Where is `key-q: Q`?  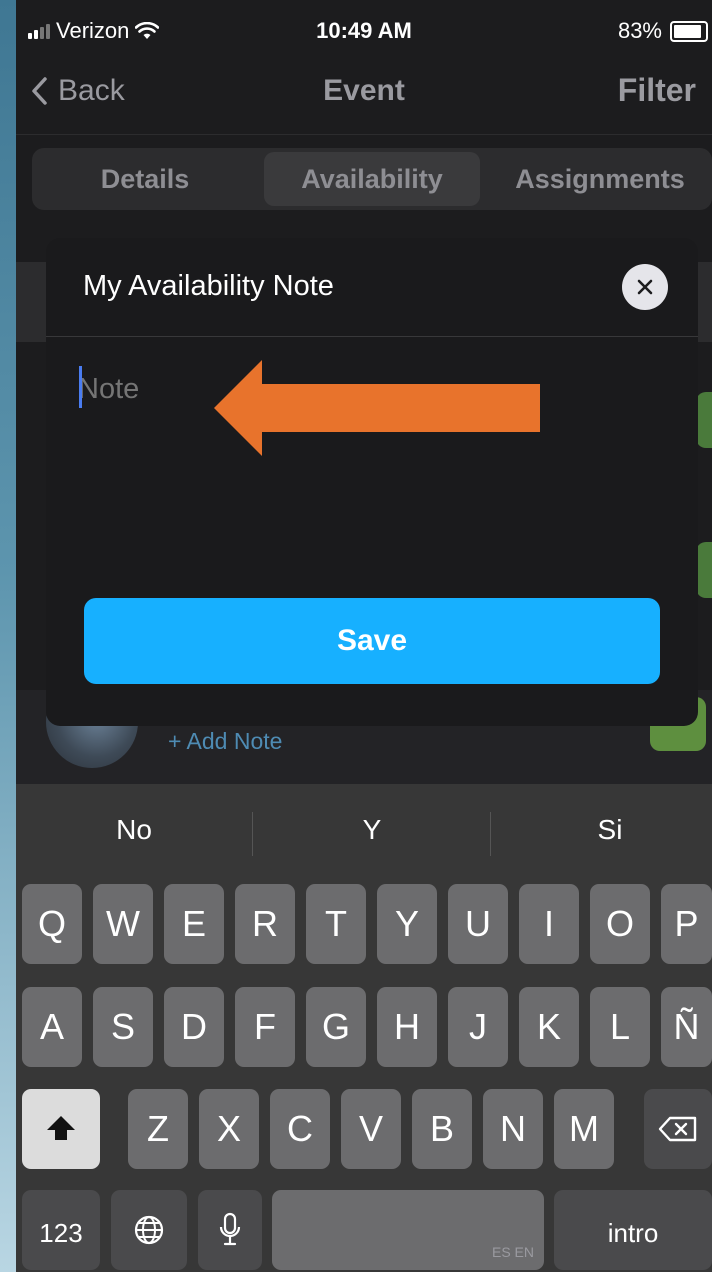 key-q: Q is located at coordinates (52, 924).